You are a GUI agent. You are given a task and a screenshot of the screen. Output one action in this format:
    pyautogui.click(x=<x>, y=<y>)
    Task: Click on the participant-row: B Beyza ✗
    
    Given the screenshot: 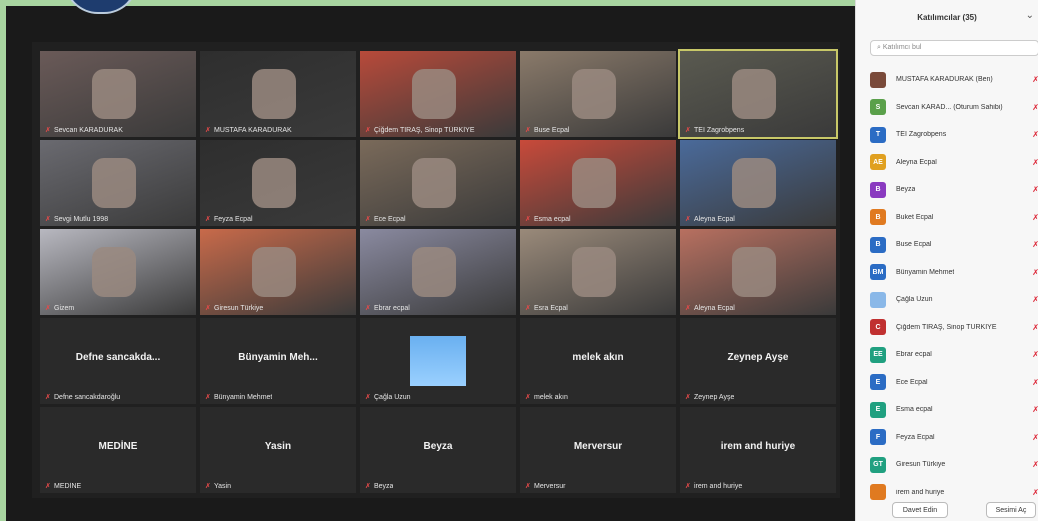 What is the action you would take?
    pyautogui.click(x=954, y=190)
    